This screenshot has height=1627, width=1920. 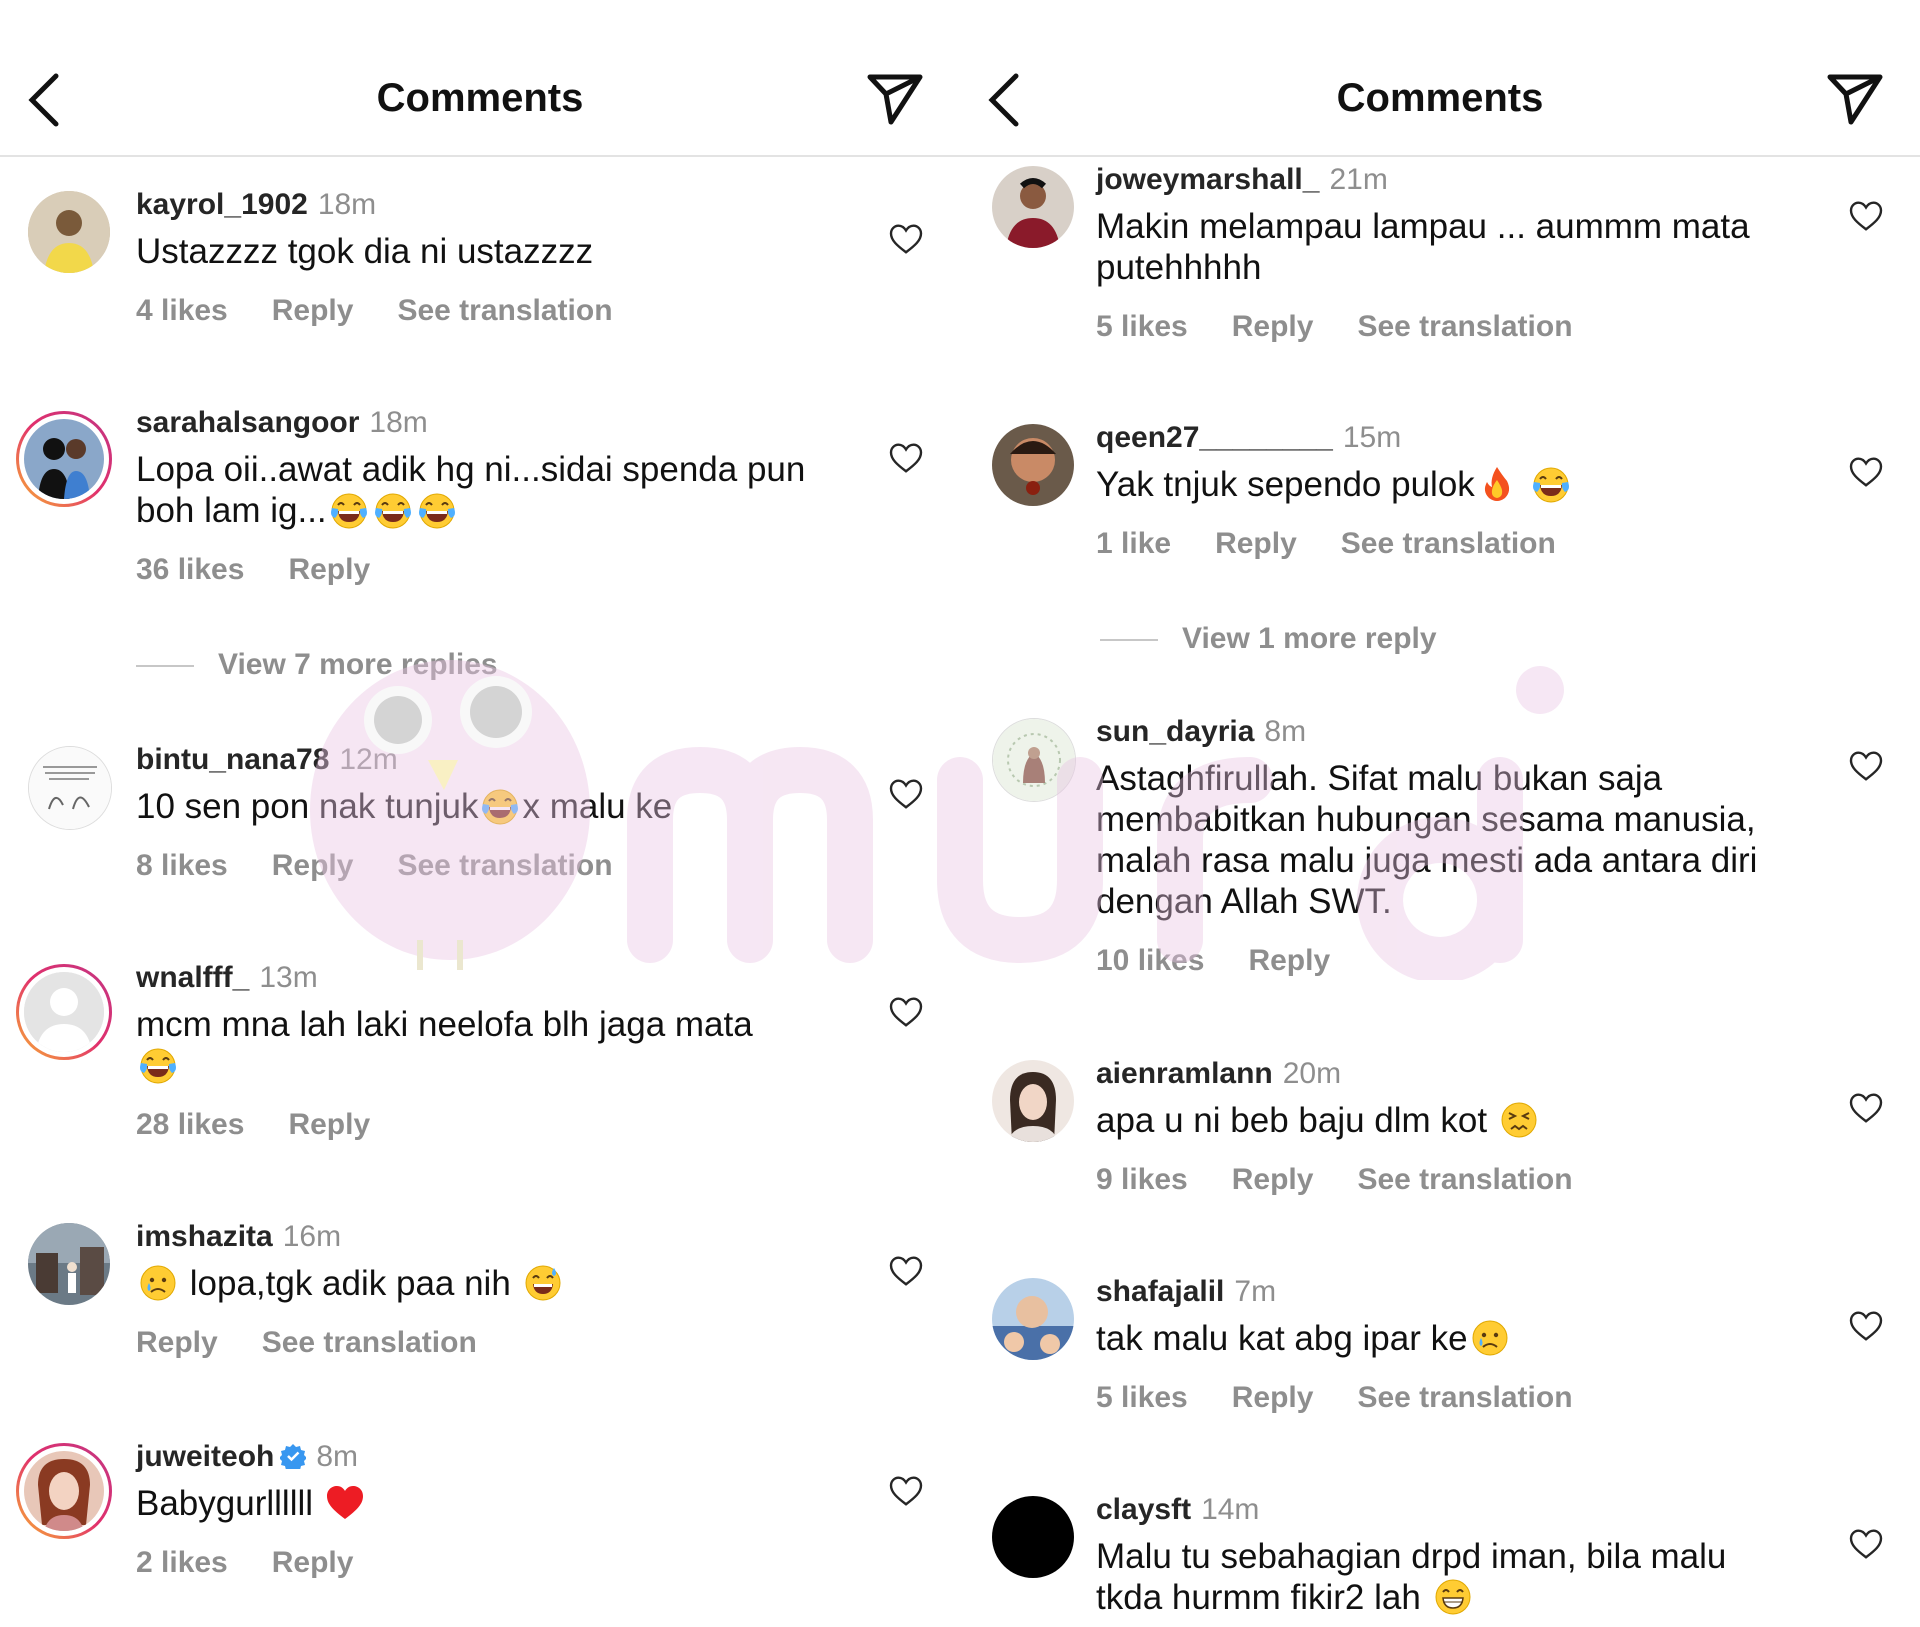 I want to click on comment-text: Yak tnjuk sependo pulok, so click(x=1448, y=484).